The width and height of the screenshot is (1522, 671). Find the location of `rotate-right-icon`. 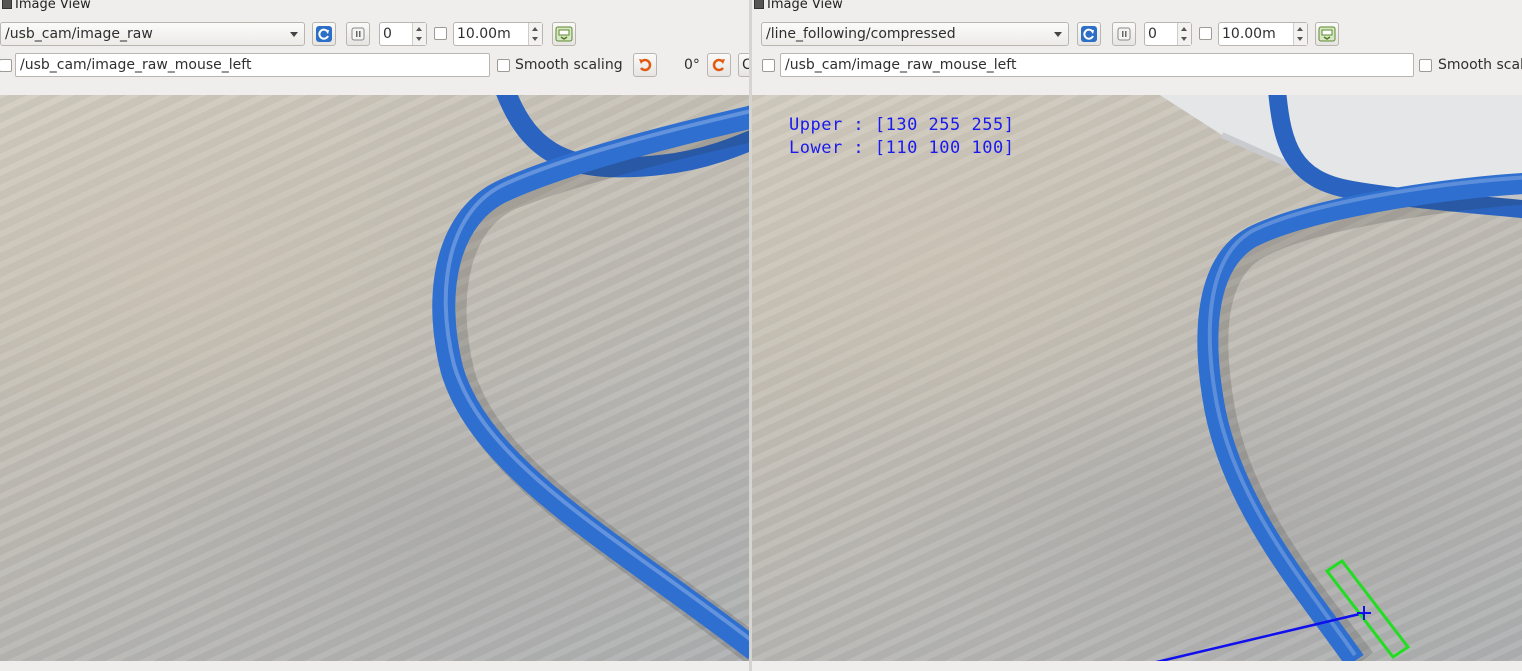

rotate-right-icon is located at coordinates (718, 65).